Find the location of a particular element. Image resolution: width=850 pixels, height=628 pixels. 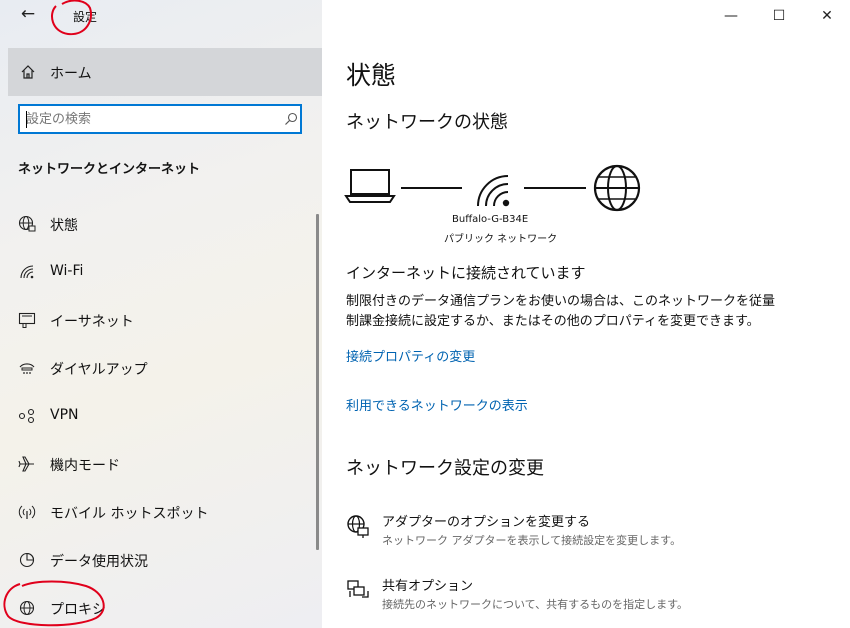

wifi-signal-icon is located at coordinates (493, 191).